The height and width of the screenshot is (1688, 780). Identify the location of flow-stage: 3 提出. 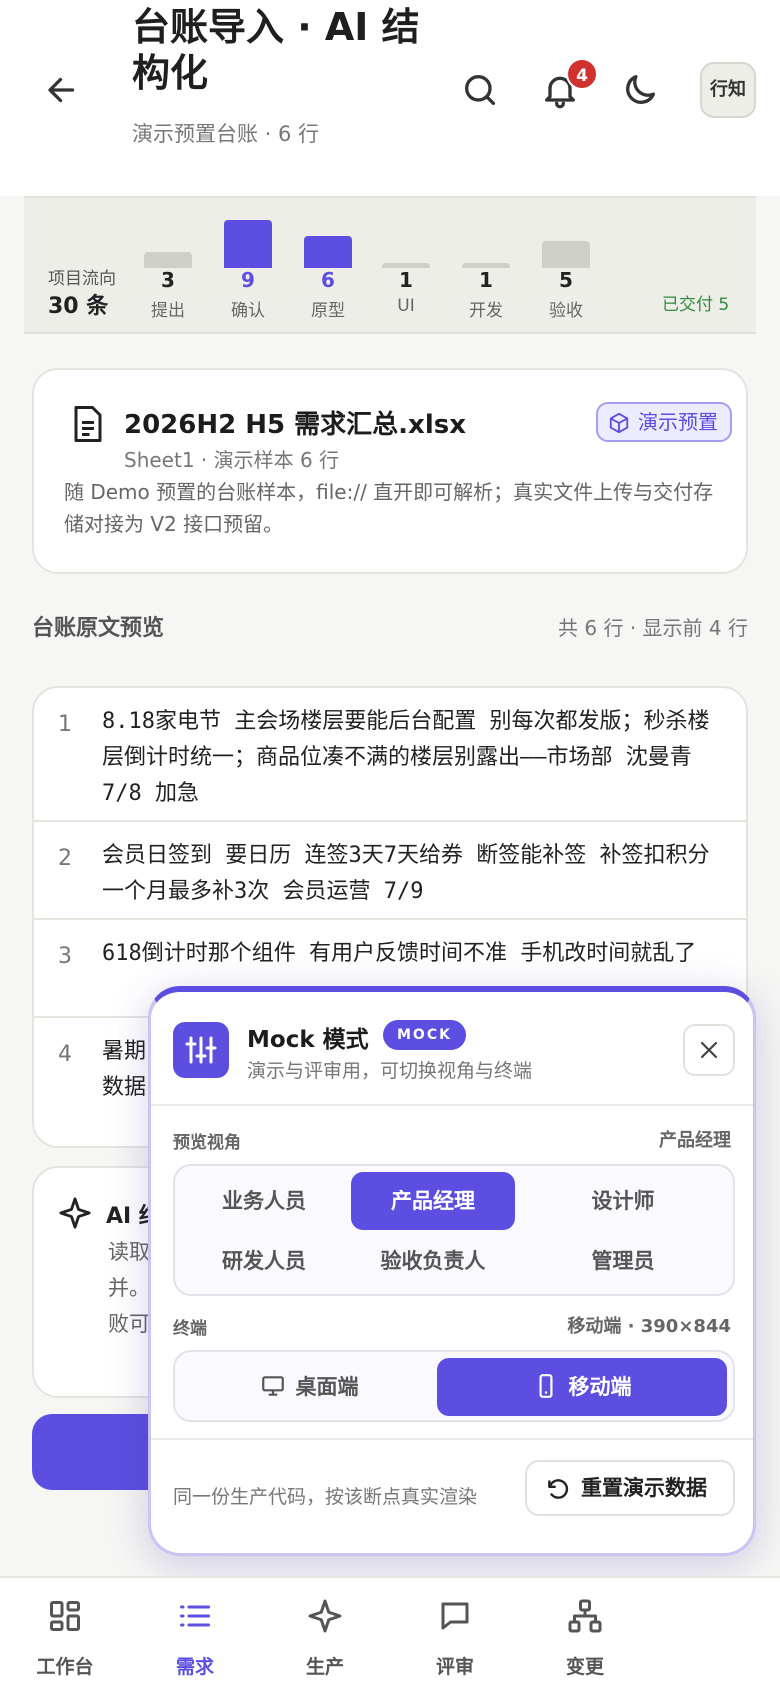
(168, 267).